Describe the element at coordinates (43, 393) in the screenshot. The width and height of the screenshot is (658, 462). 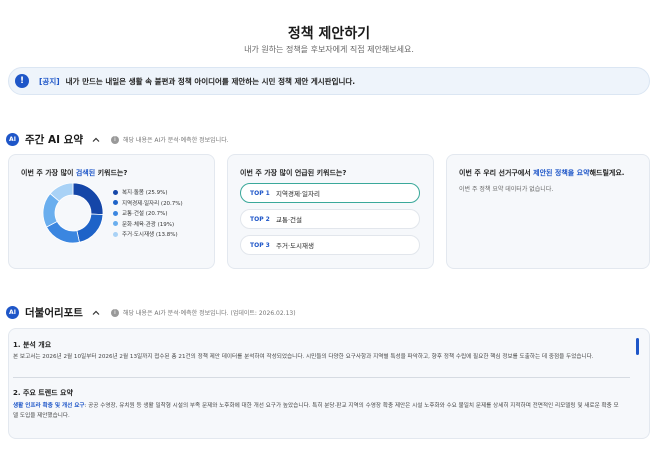
I see `report-section2-title: 2. 주요 트렌드 요약` at that location.